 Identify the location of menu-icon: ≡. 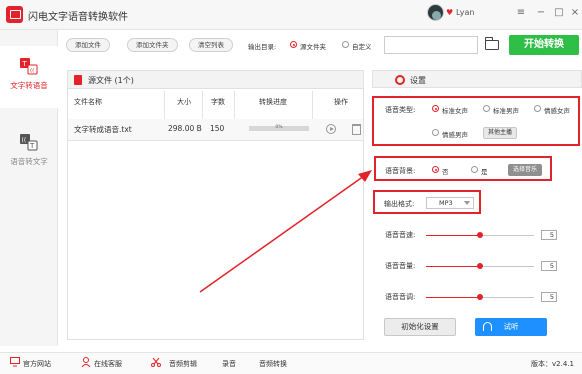
(521, 13).